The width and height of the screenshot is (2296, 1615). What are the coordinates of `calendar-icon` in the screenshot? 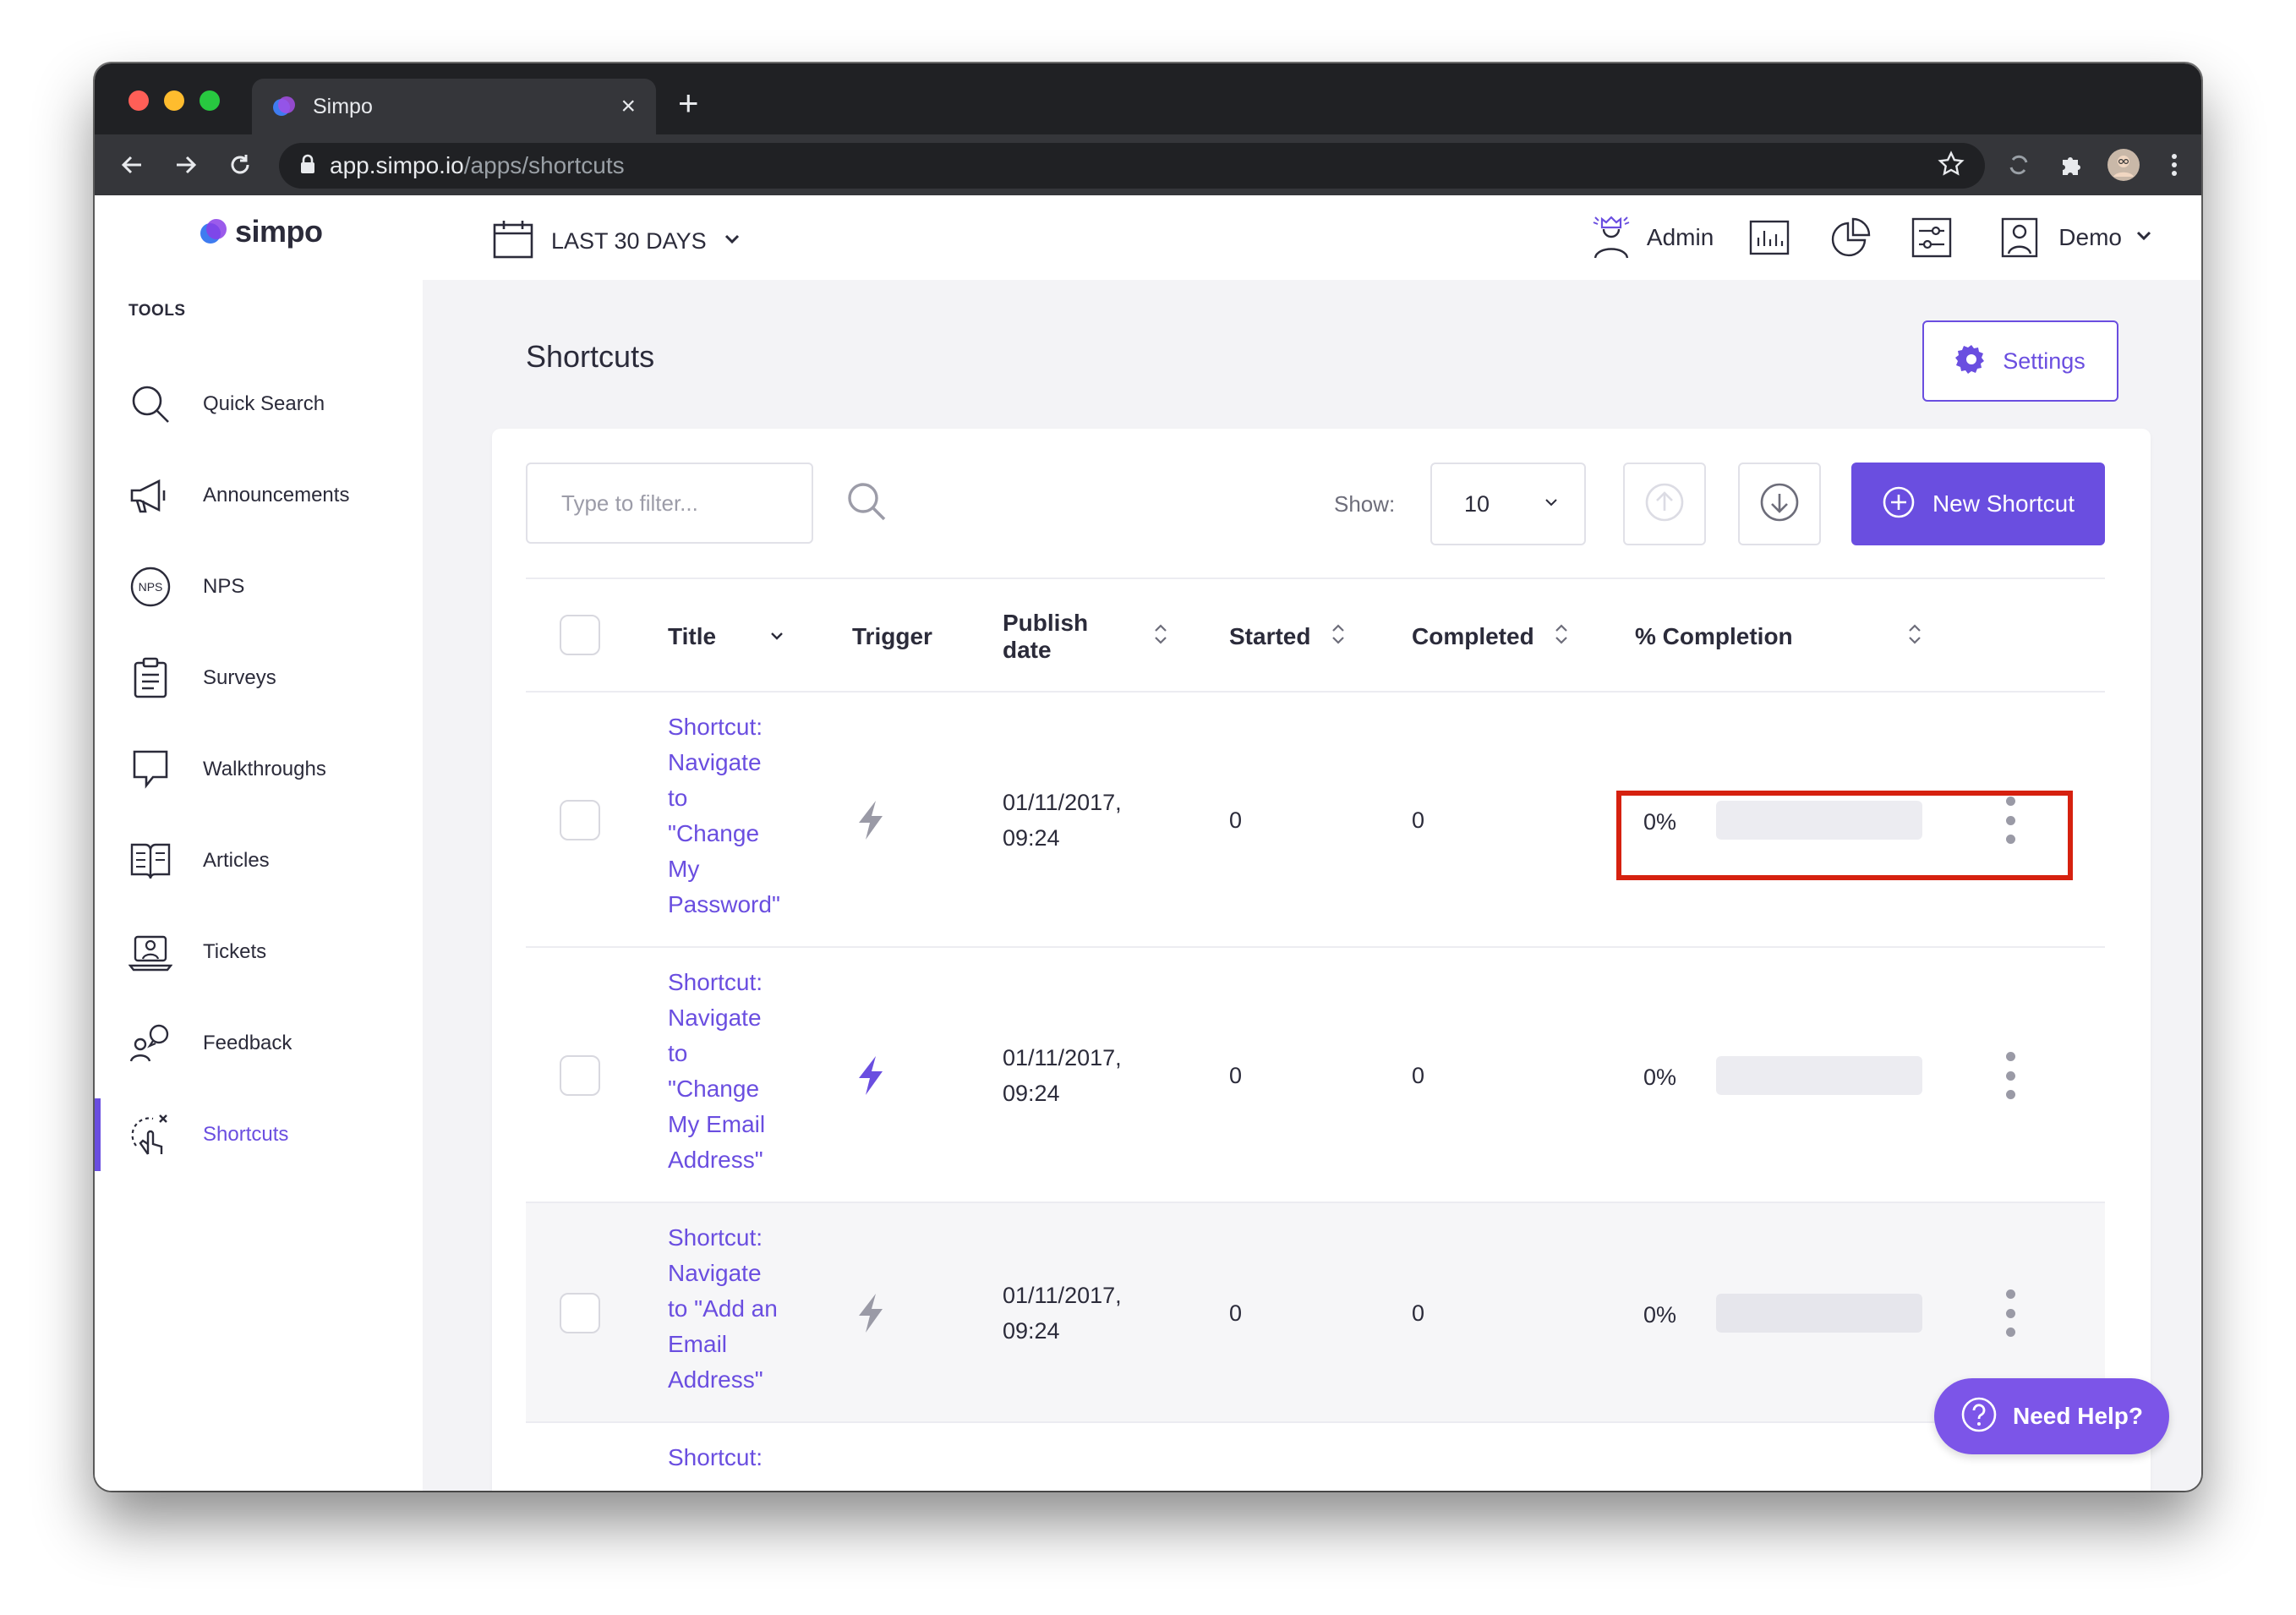 It's located at (513, 242).